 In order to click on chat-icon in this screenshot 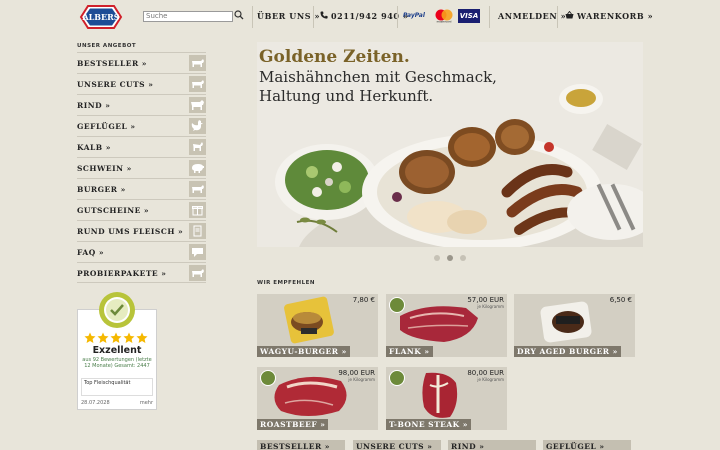, I will do `click(197, 252)`.